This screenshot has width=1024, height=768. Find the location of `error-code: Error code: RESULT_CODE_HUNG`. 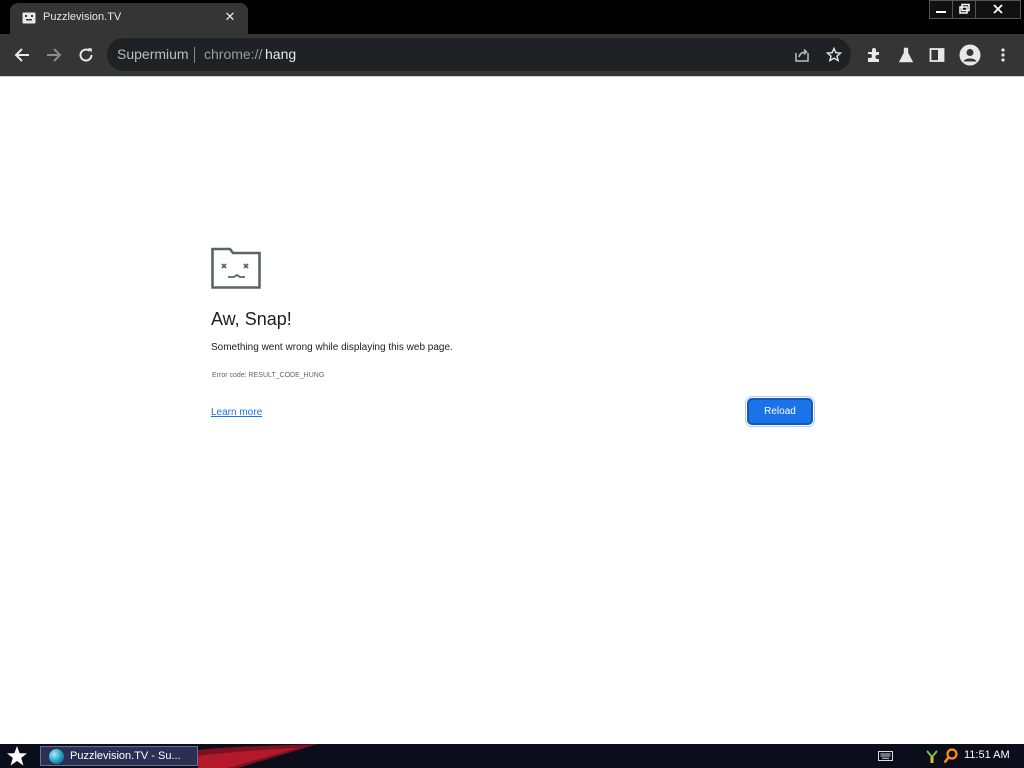

error-code: Error code: RESULT_CODE_HUNG is located at coordinates (268, 375).